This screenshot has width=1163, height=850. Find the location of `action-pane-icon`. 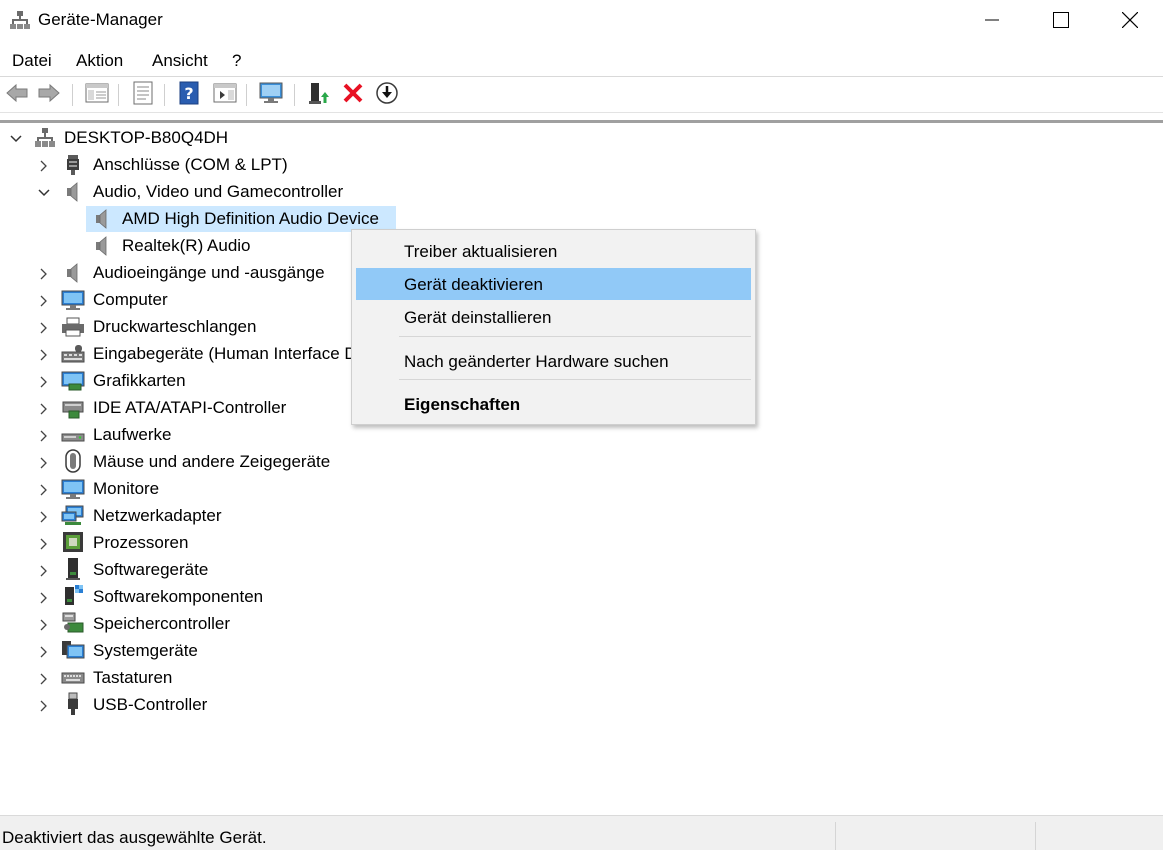

action-pane-icon is located at coordinates (225, 95).